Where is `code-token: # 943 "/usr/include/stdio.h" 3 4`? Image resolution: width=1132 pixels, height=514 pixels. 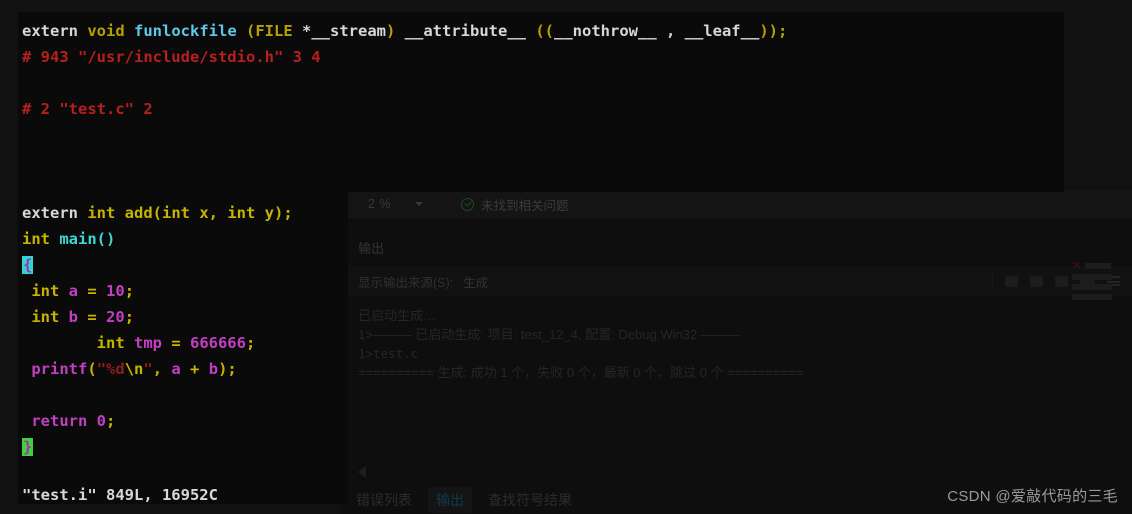 code-token: # 943 "/usr/include/stdio.h" 3 4 is located at coordinates (171, 57).